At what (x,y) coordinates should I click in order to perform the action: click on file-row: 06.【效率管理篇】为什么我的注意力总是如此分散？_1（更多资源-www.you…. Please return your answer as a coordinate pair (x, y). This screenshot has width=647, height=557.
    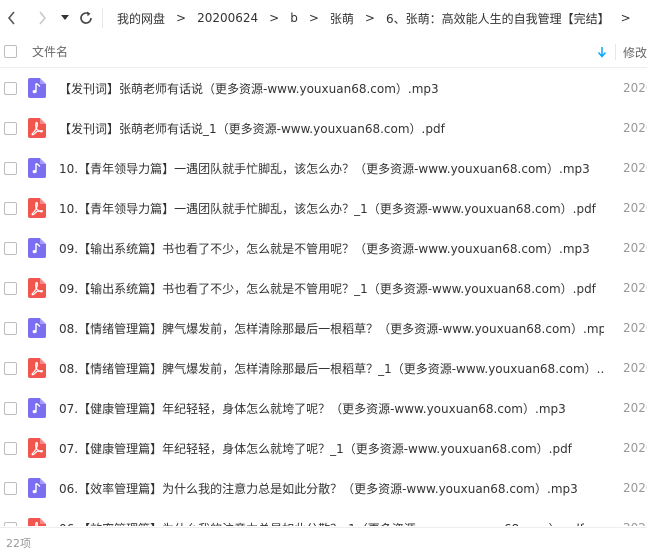
    Looking at the image, I should click on (323, 517).